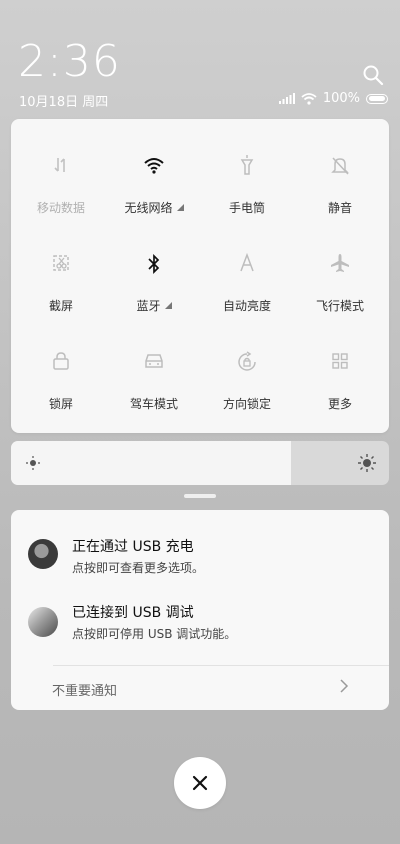  What do you see at coordinates (84, 689) in the screenshot?
I see `unimportant-notifications-link: 不重要通知` at bounding box center [84, 689].